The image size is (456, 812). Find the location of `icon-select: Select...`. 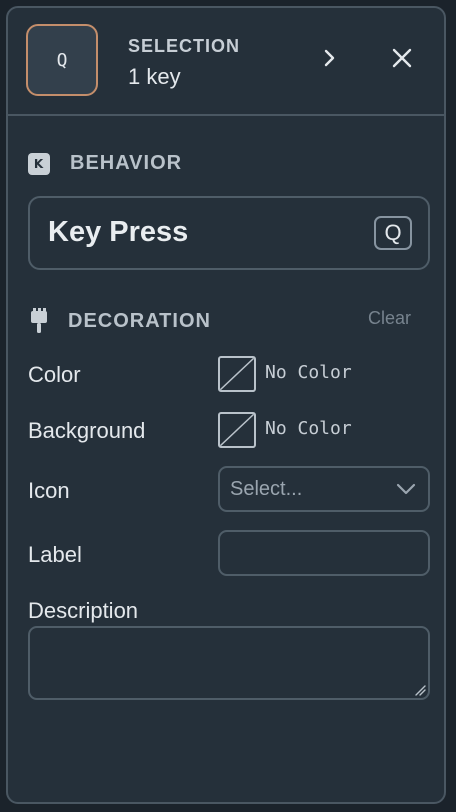

icon-select: Select... is located at coordinates (324, 489).